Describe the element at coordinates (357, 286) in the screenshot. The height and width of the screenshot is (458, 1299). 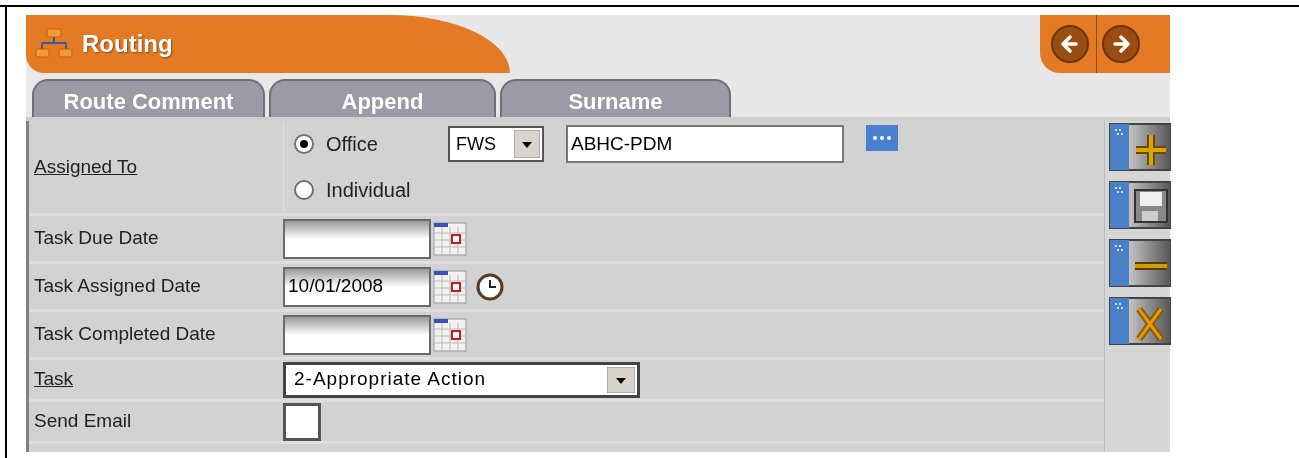
I see `date-field: 10/01/2008` at that location.